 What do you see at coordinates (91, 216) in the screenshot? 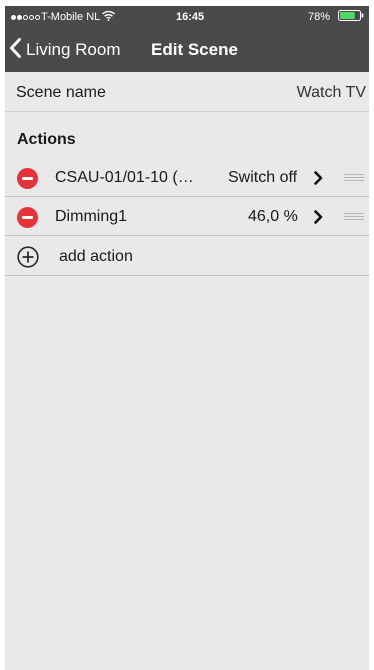
I see `action-name: Dimming1` at bounding box center [91, 216].